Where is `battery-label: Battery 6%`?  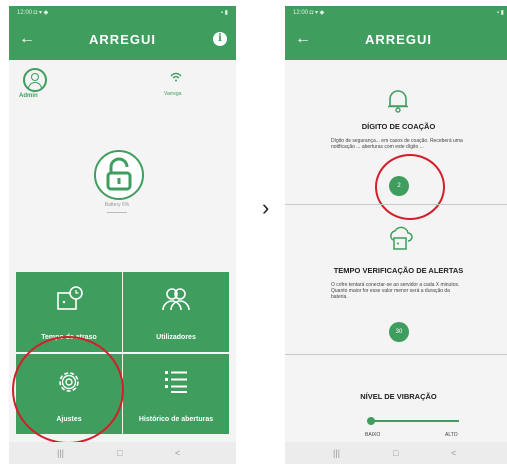 battery-label: Battery 6% is located at coordinates (117, 205).